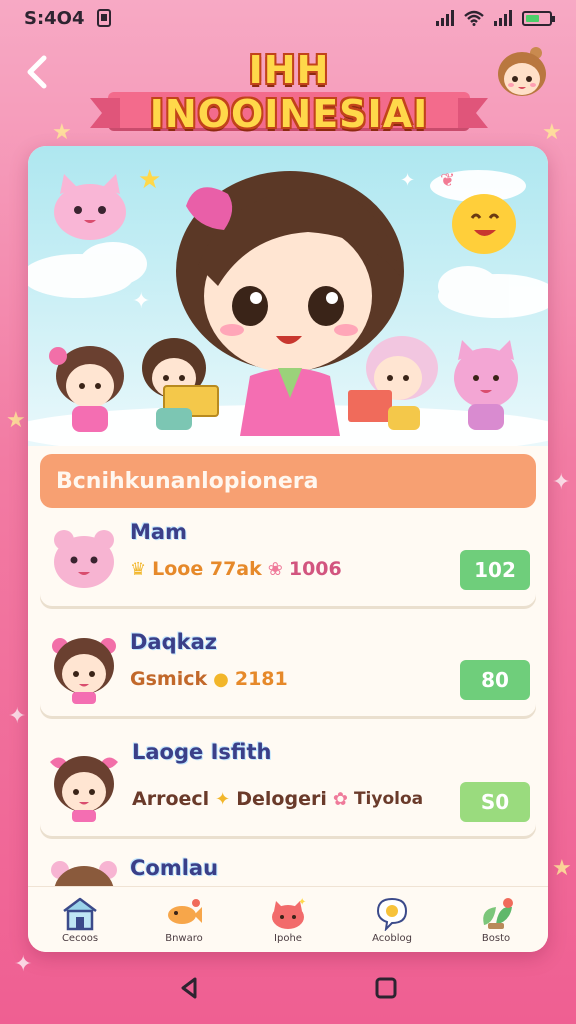  I want to click on score-badge: 102, so click(495, 570).